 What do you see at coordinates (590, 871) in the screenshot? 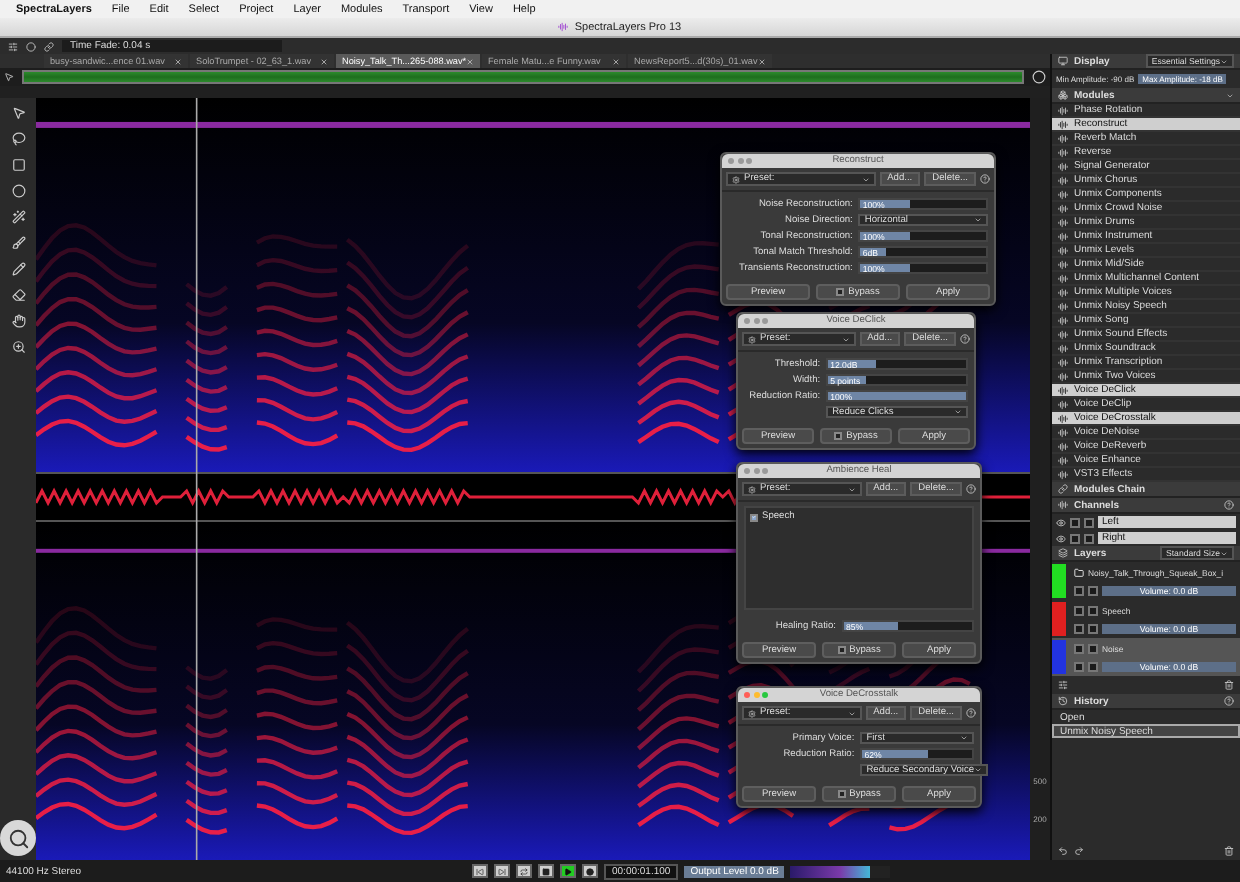
I see `record-button` at bounding box center [590, 871].